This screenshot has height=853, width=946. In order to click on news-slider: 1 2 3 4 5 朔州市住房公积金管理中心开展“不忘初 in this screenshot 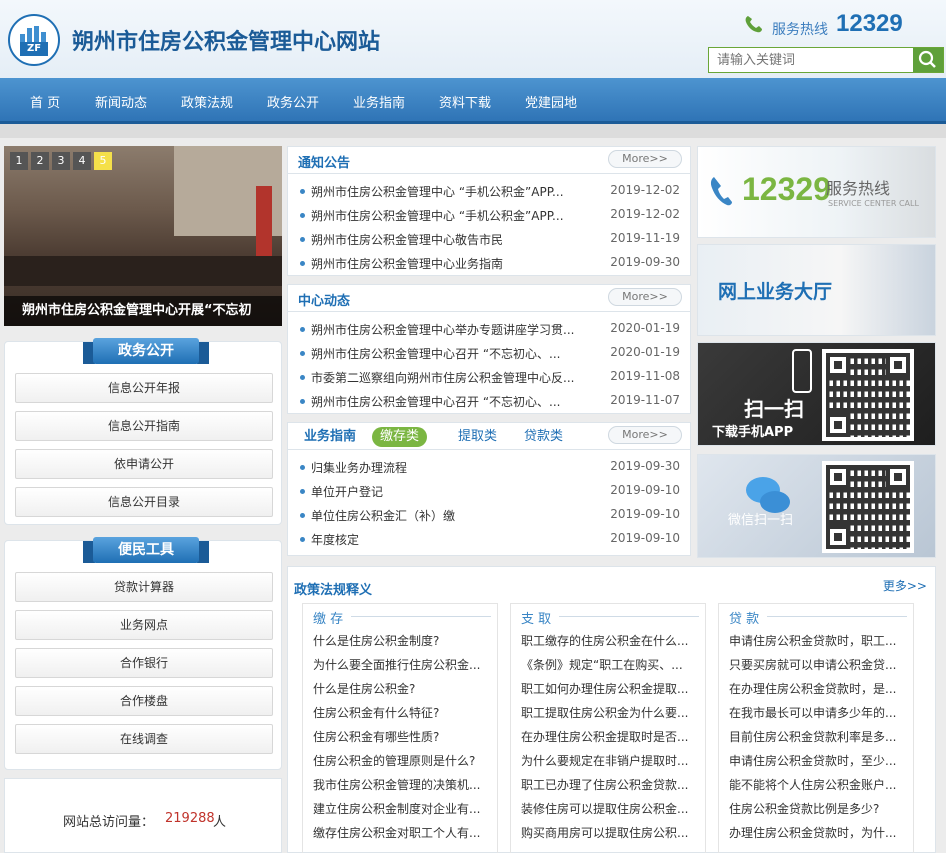, I will do `click(143, 236)`.